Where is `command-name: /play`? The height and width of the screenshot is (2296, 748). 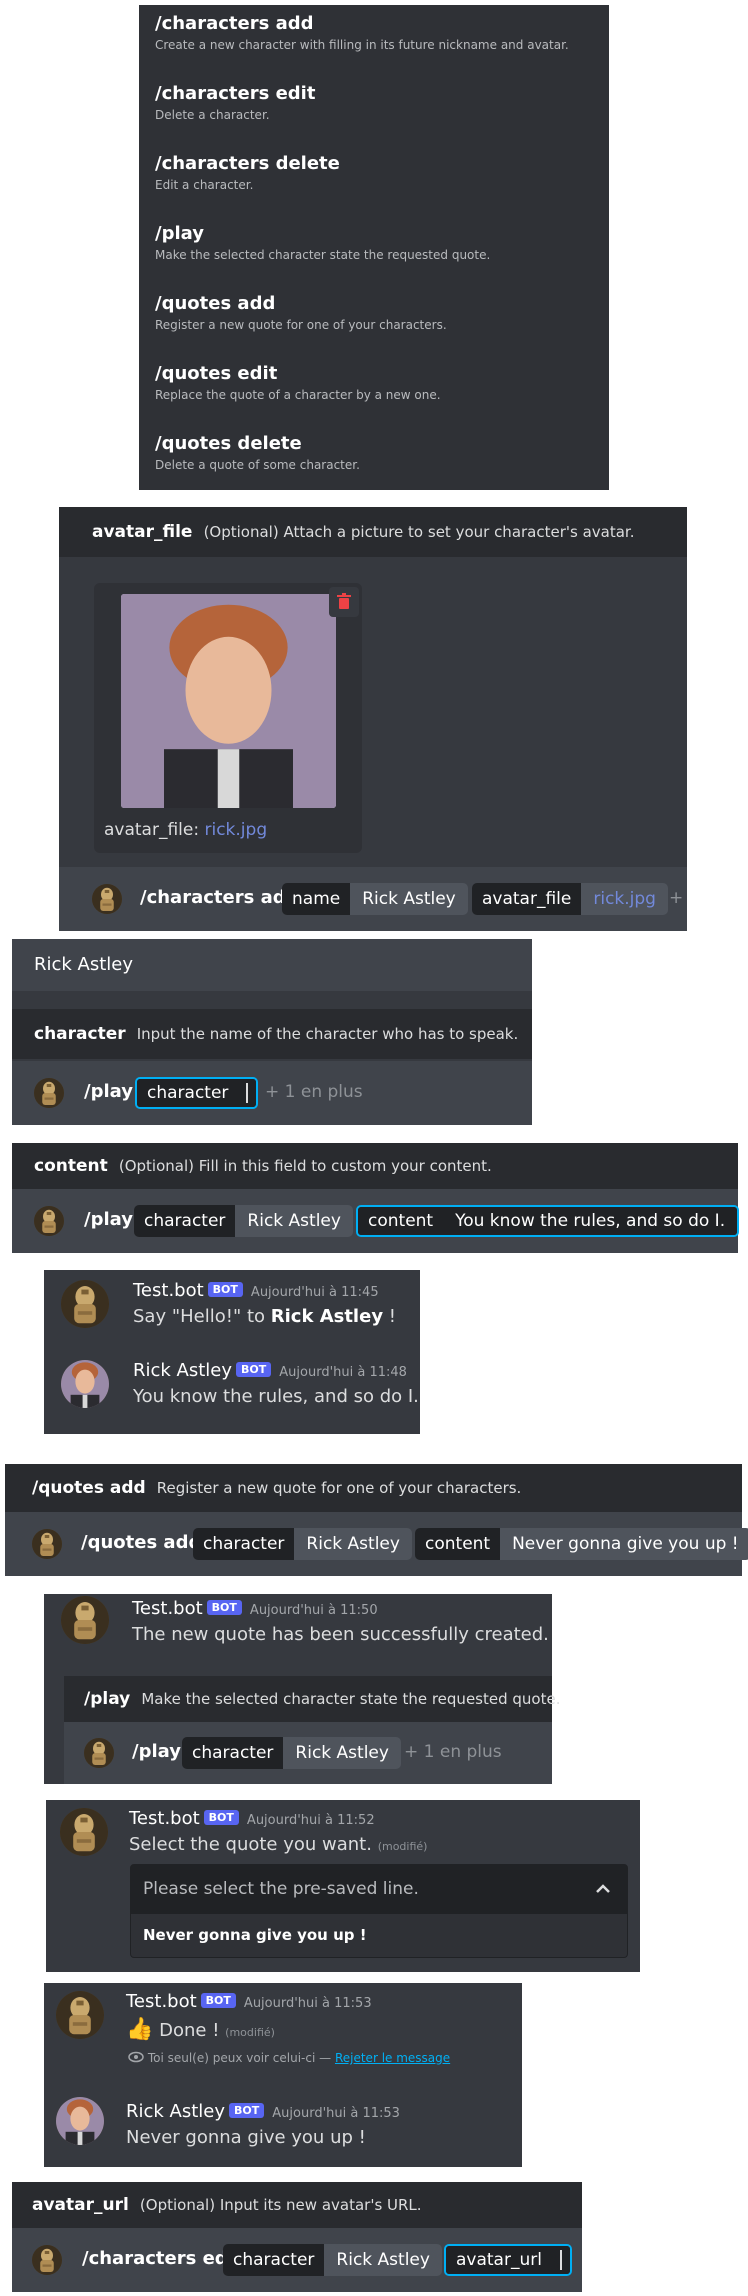
command-name: /play is located at coordinates (156, 1751).